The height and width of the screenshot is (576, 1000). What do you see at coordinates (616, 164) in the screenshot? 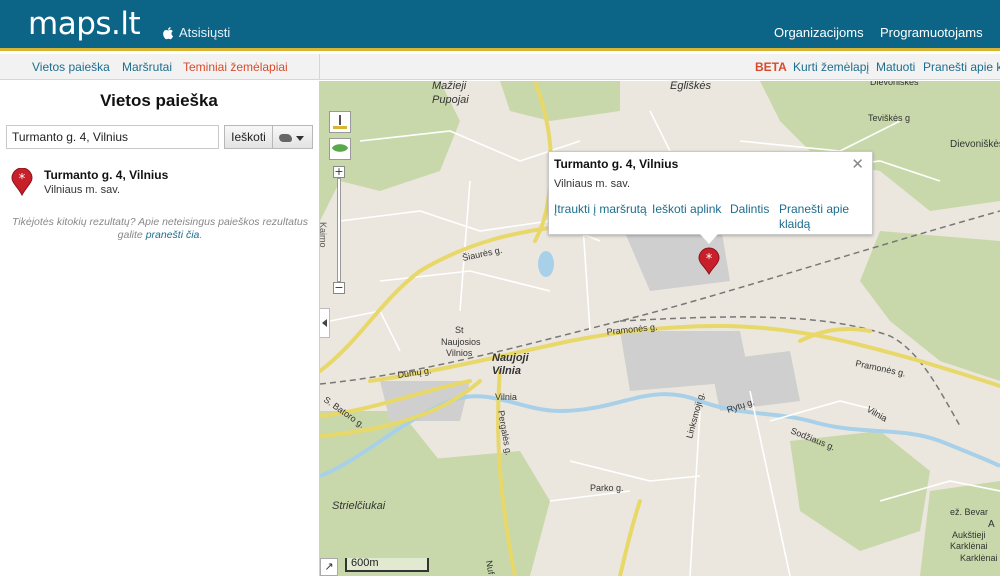
I see `popup-title: Turmanto g. 4, Vilnius` at bounding box center [616, 164].